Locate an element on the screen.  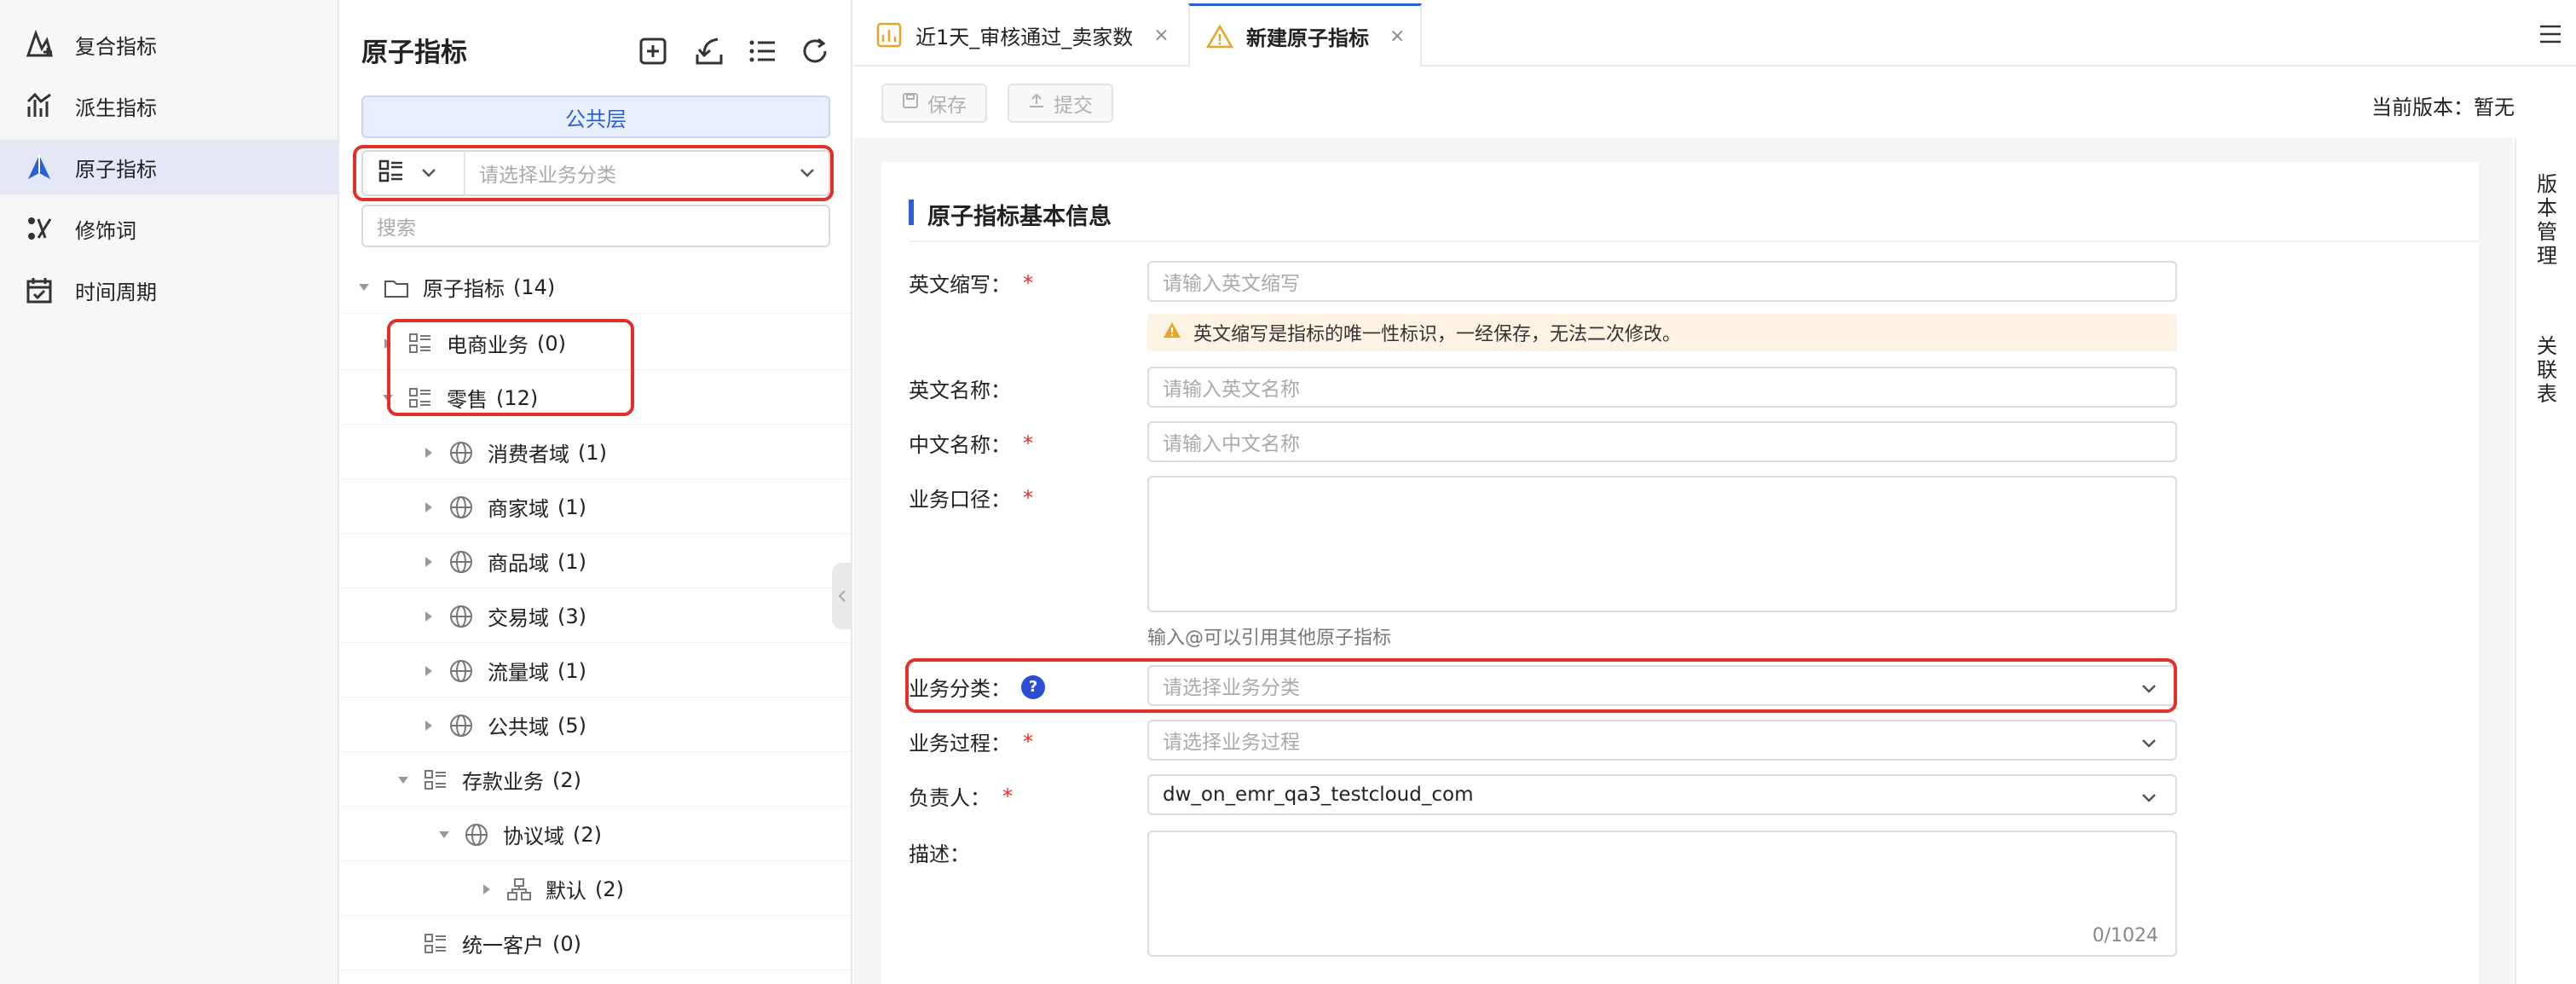
tree-node-public-domain: 公共域 (5) is located at coordinates (595, 725).